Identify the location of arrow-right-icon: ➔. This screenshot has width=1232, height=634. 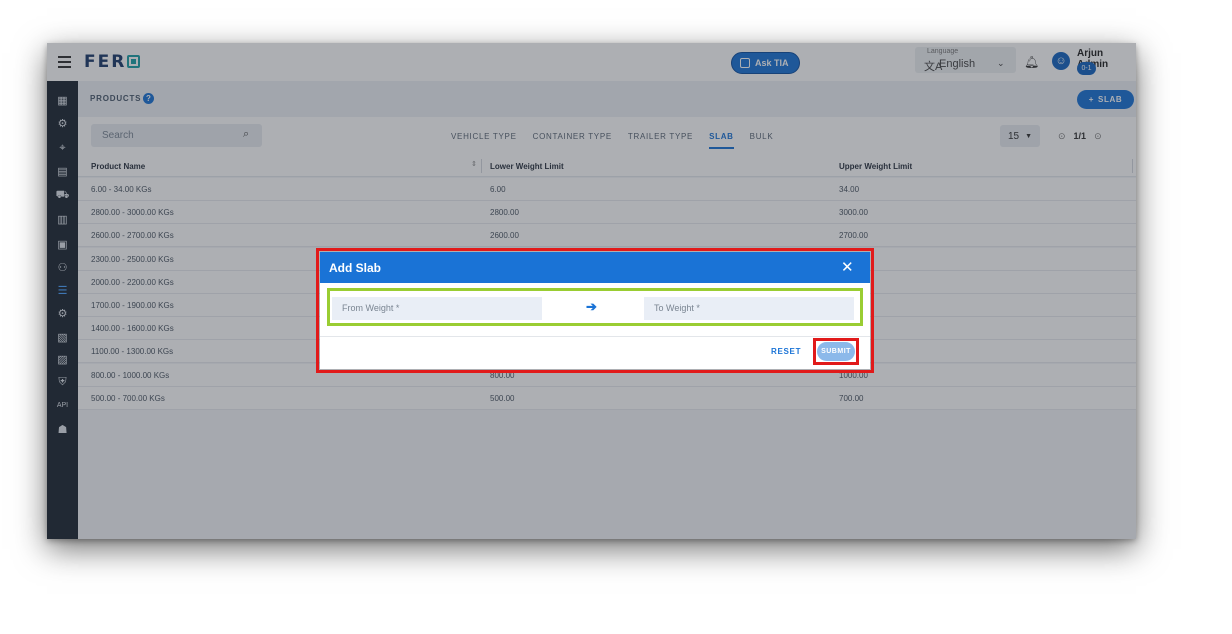
(591, 306).